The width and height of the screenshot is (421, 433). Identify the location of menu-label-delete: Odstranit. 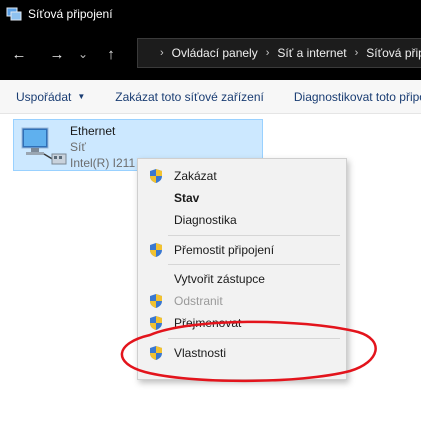
(198, 301).